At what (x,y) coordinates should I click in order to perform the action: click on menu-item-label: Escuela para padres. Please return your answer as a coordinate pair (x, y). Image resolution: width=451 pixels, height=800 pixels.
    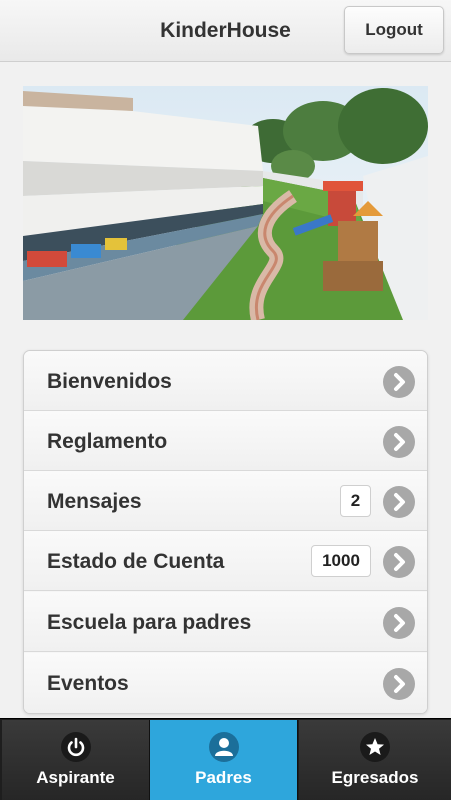
    Looking at the image, I should click on (149, 622).